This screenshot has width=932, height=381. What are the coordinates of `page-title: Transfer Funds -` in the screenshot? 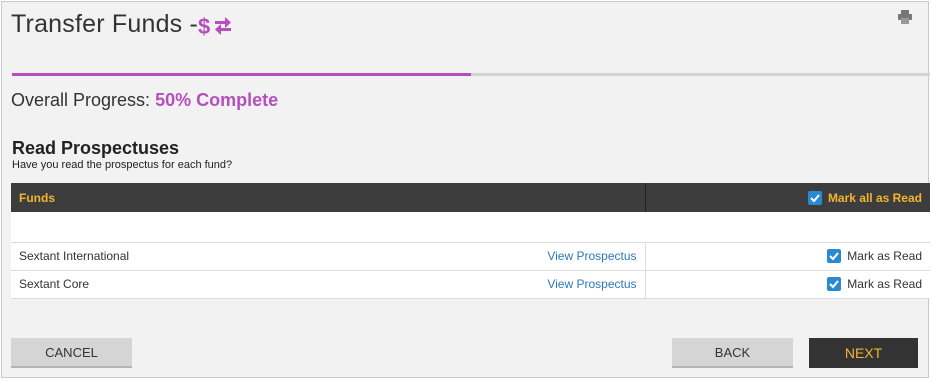 It's located at (105, 24).